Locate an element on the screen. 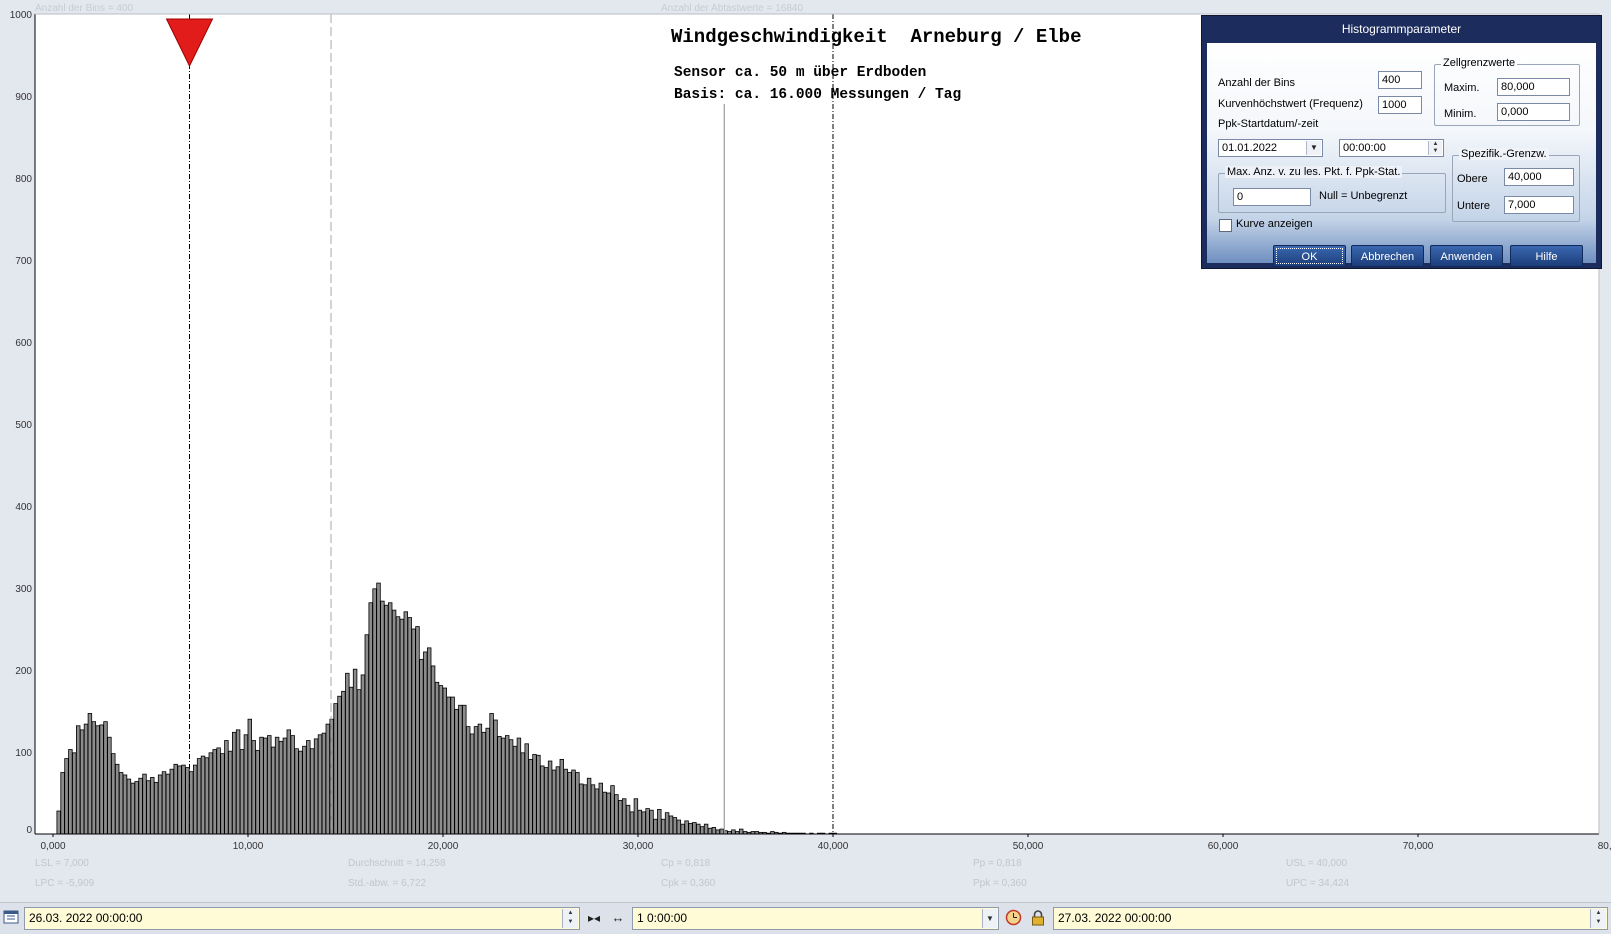 The width and height of the screenshot is (1611, 934). ppk-time-input: 00:00:00 ▲ ▼ is located at coordinates (1391, 148).